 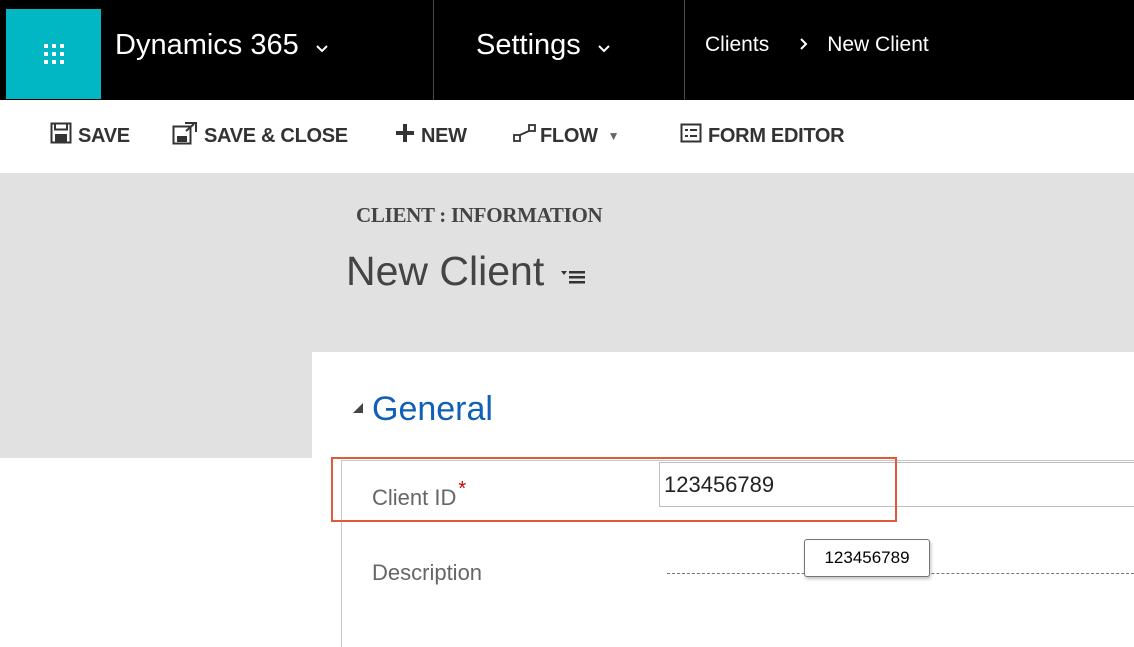 What do you see at coordinates (479, 215) in the screenshot?
I see `form-selector: CLIENT : INFORMATION` at bounding box center [479, 215].